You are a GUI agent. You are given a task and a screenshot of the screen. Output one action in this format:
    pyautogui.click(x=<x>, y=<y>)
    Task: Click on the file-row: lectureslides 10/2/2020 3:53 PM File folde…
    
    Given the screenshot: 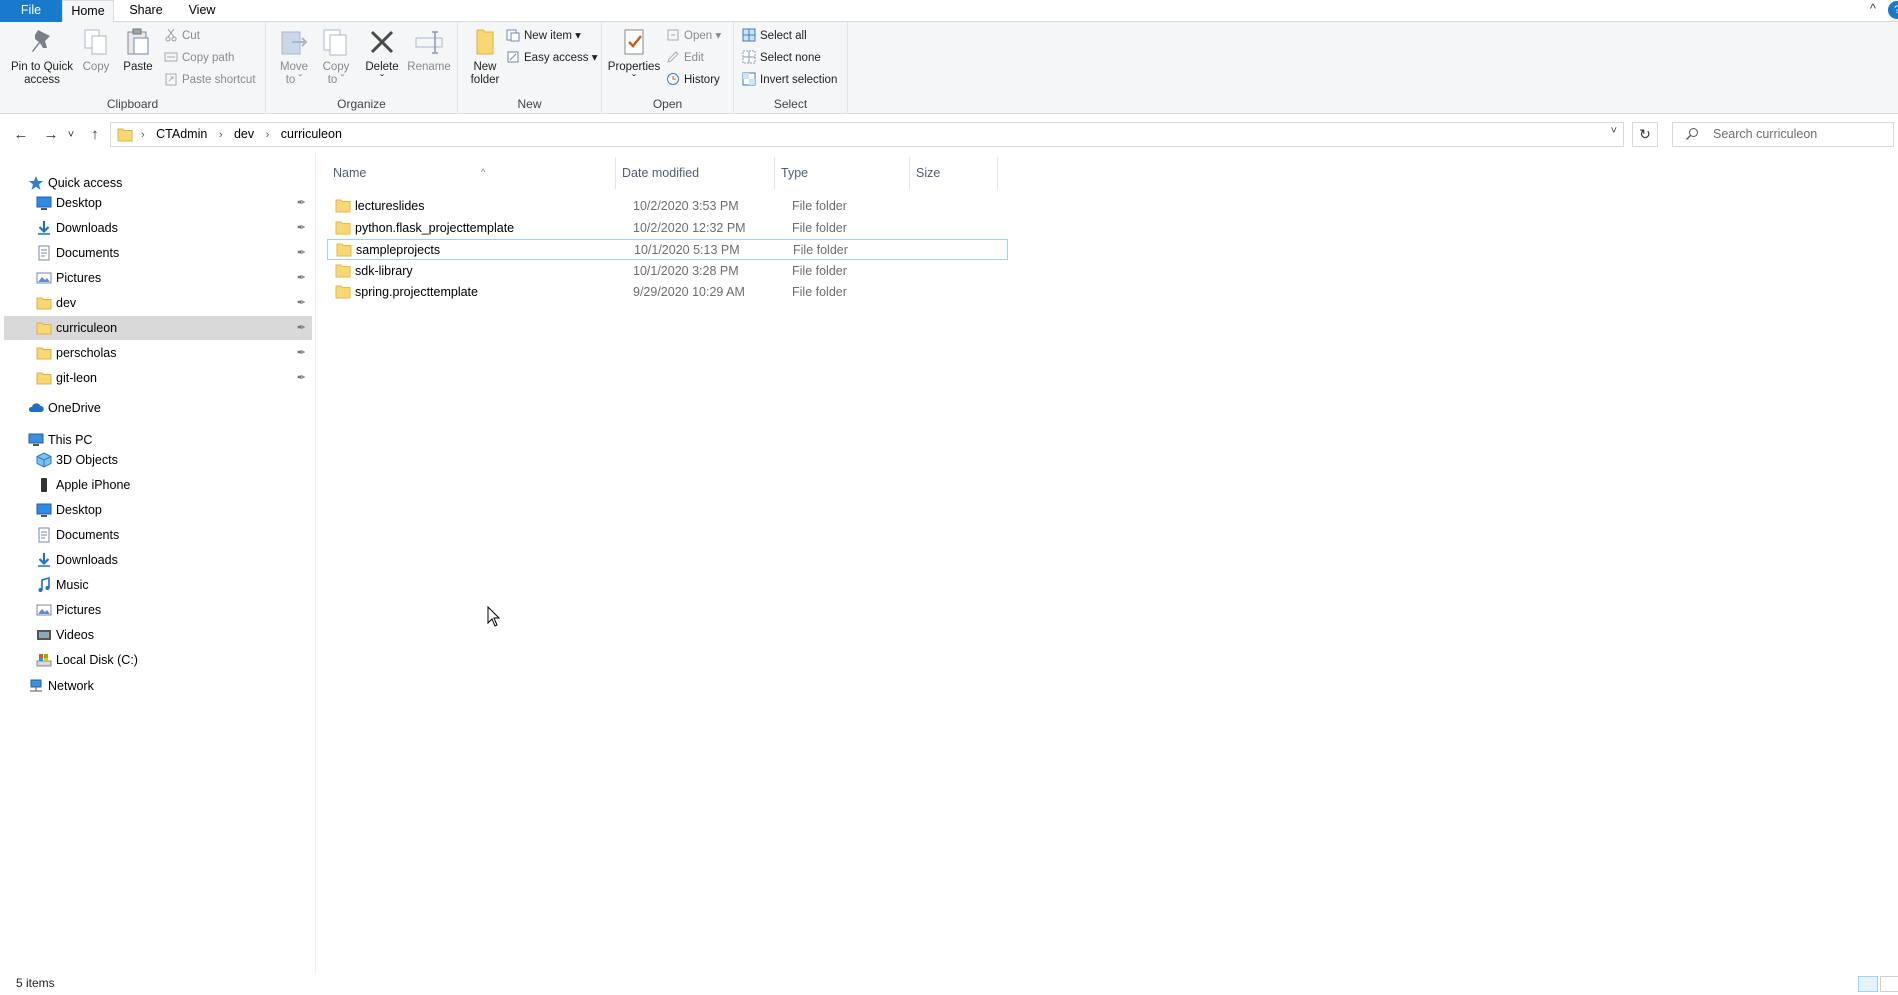 What is the action you would take?
    pyautogui.click(x=667, y=206)
    